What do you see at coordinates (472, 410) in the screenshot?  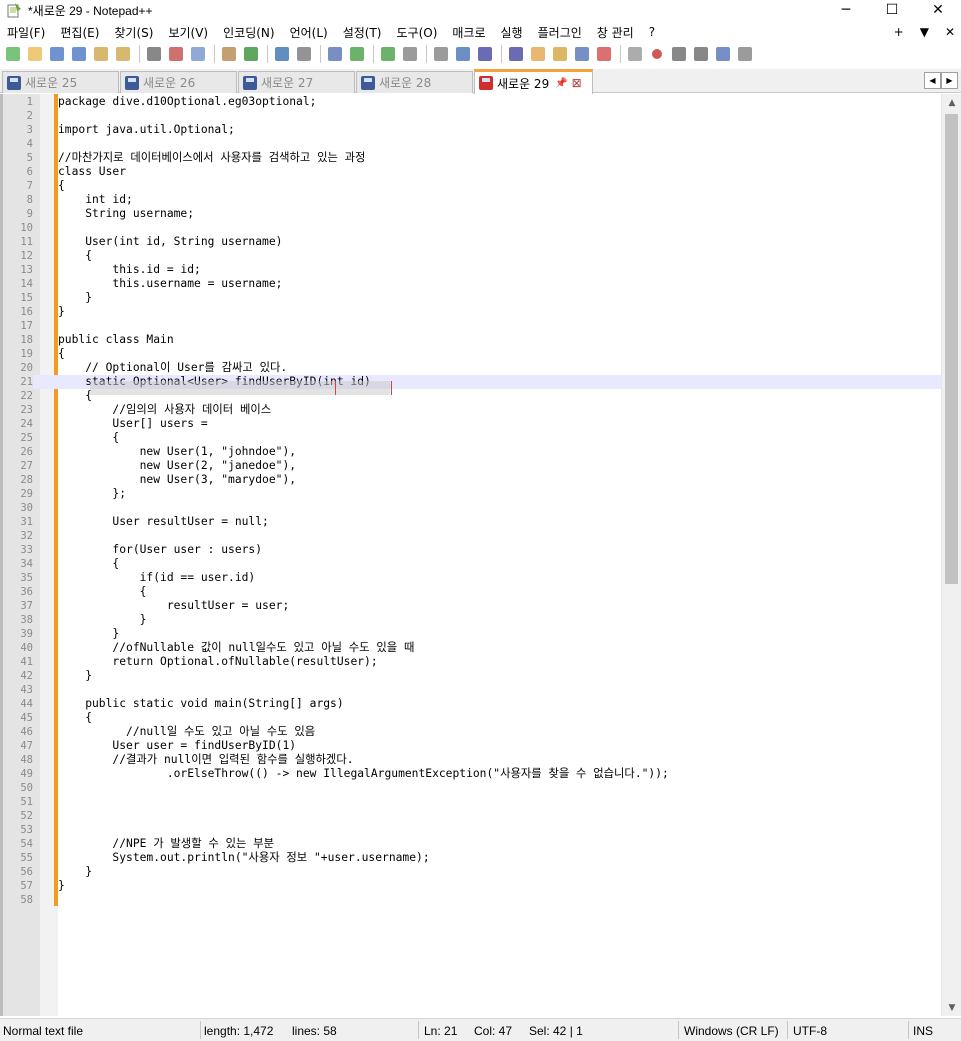 I see `code-line: 23 //임의의 사용자 데이터 베이스` at bounding box center [472, 410].